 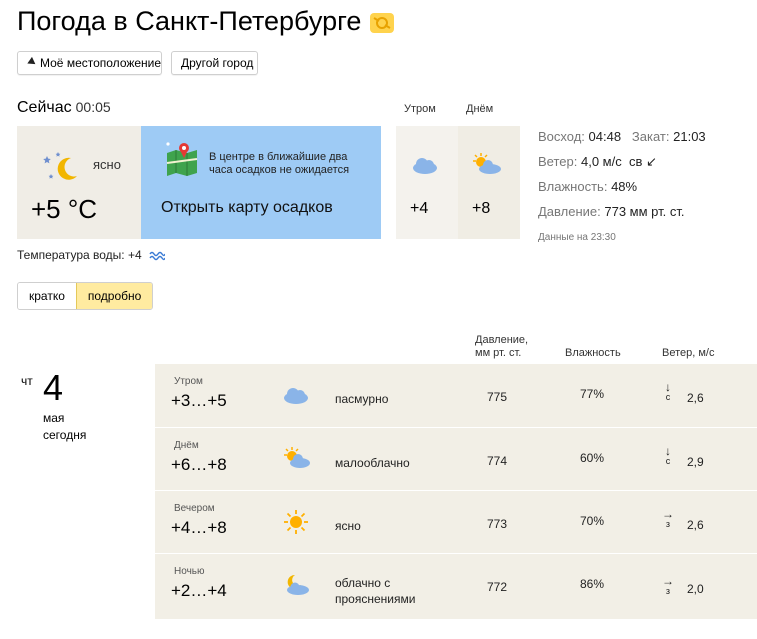 I want to click on day-number: 4, so click(x=53, y=387).